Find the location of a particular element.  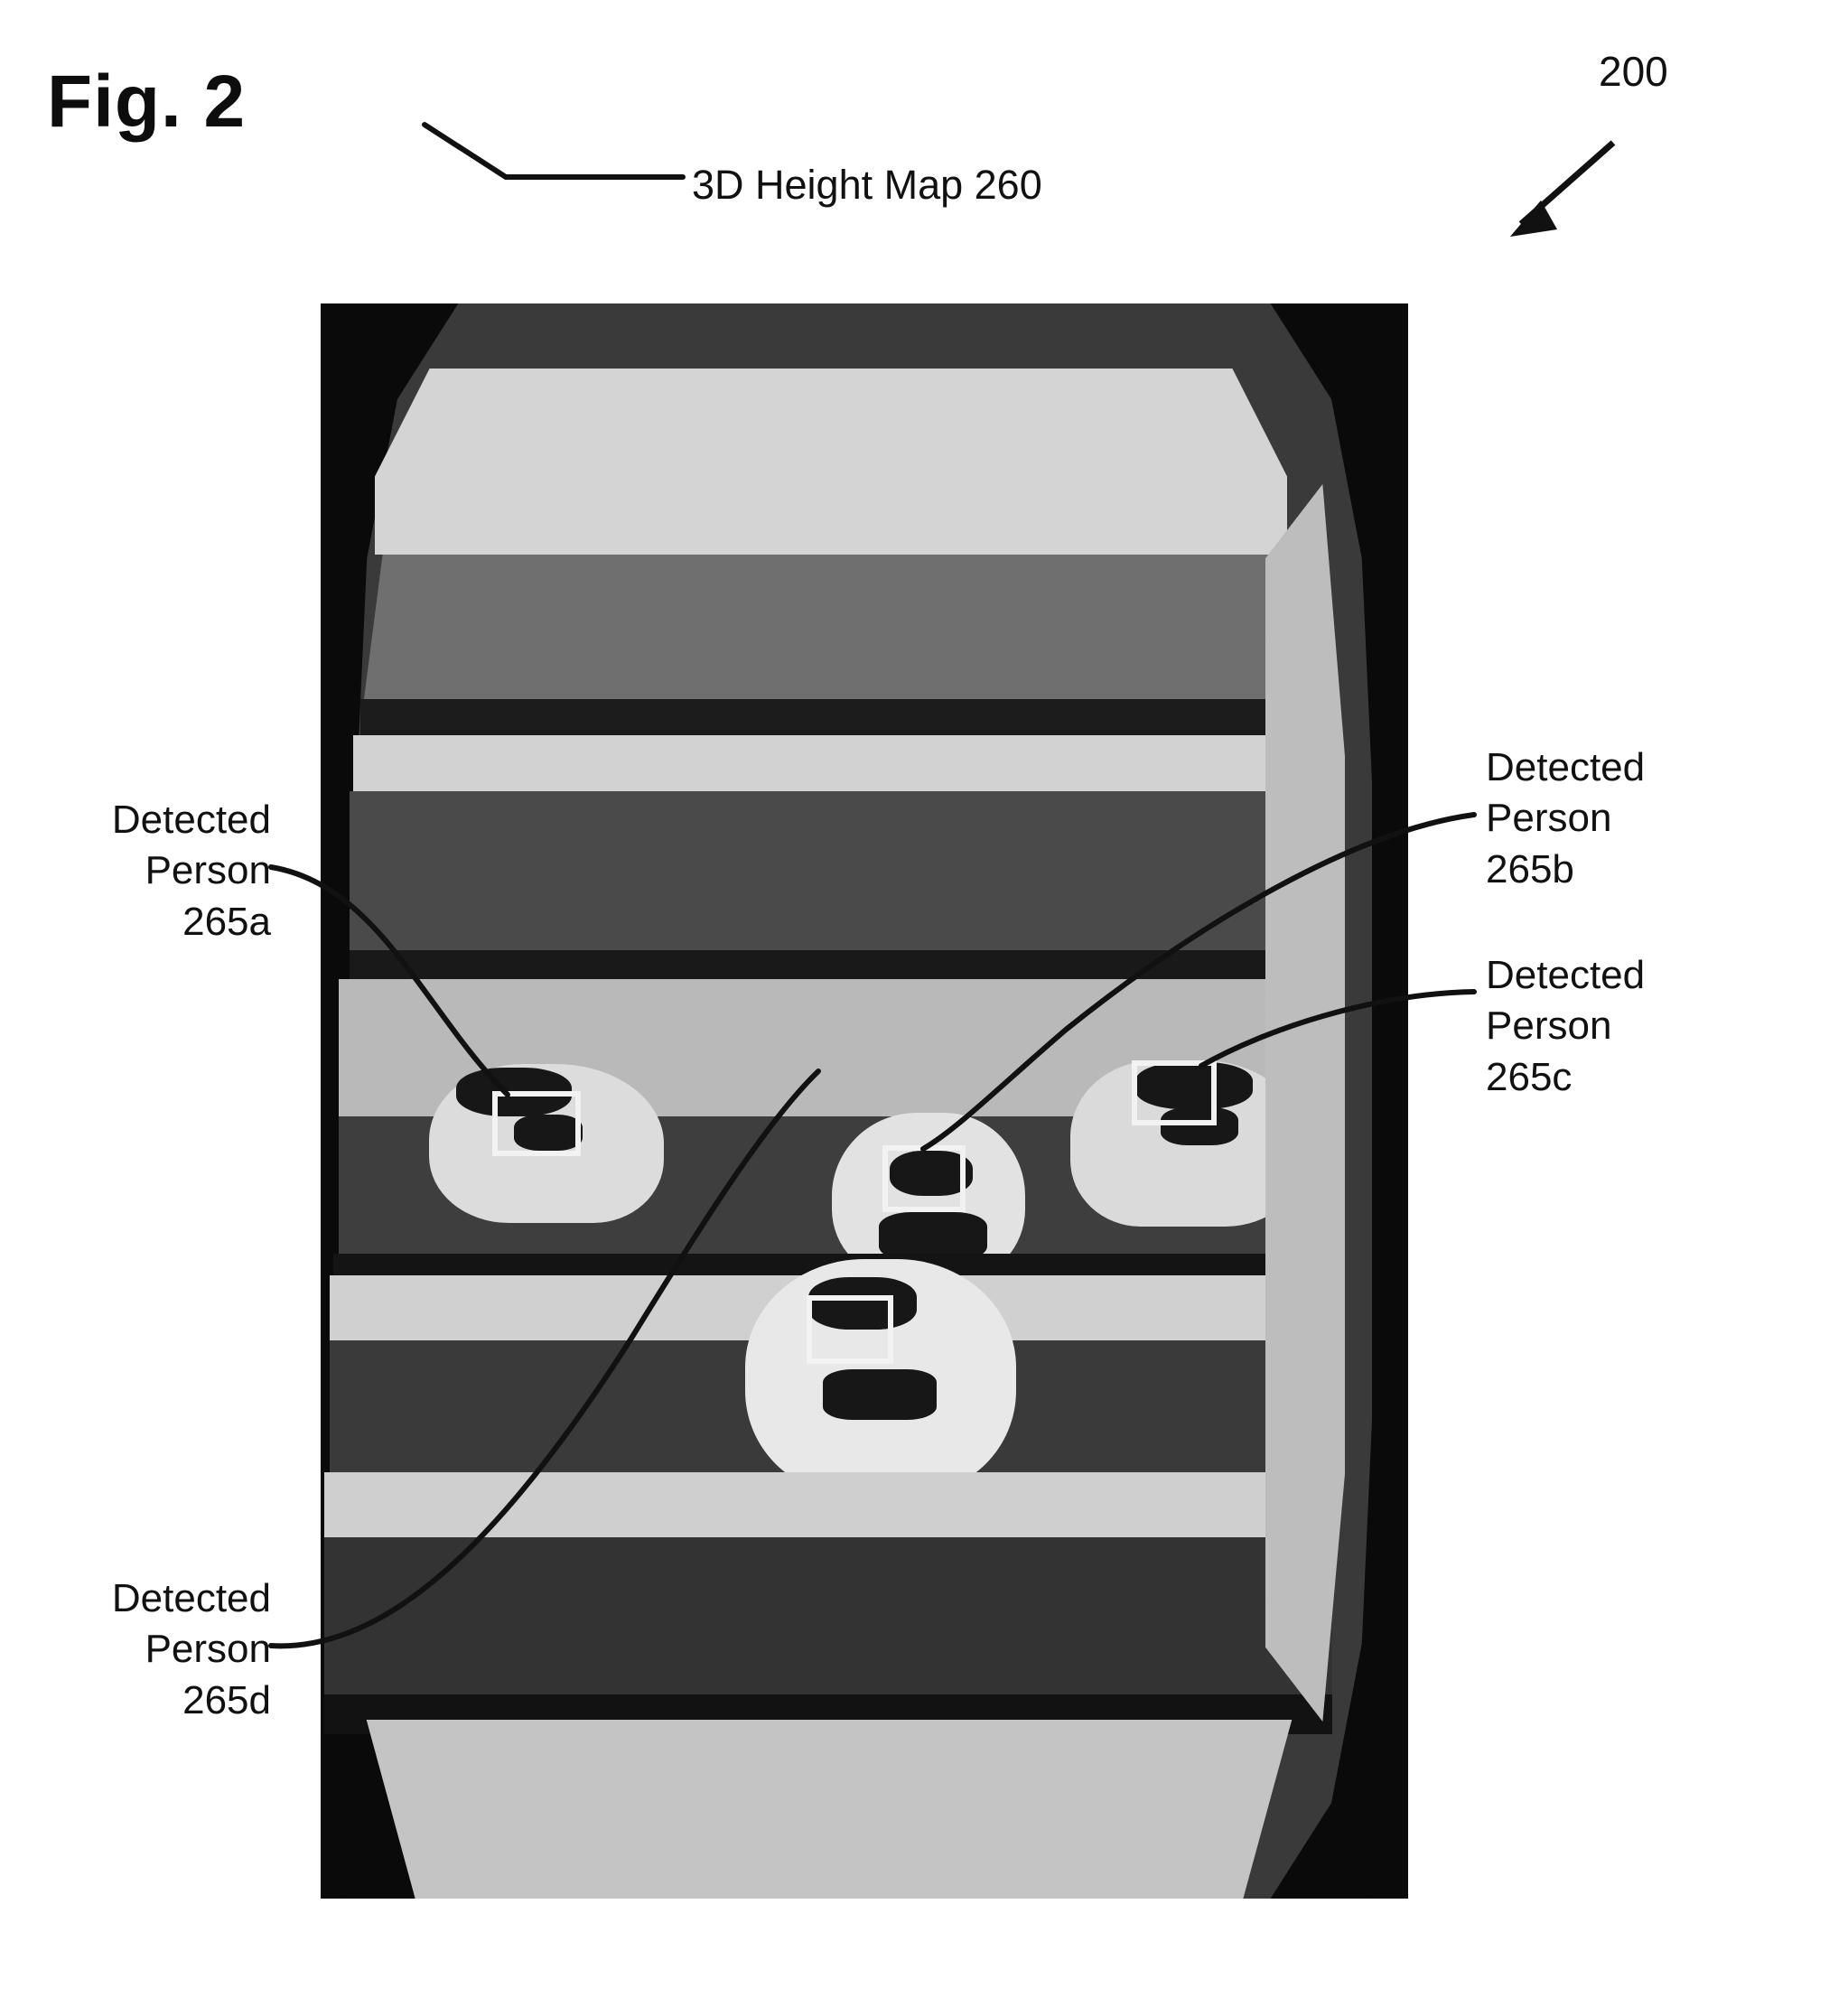

callout-detected-person-265a: Detected Person 265a is located at coordinates (191, 871).